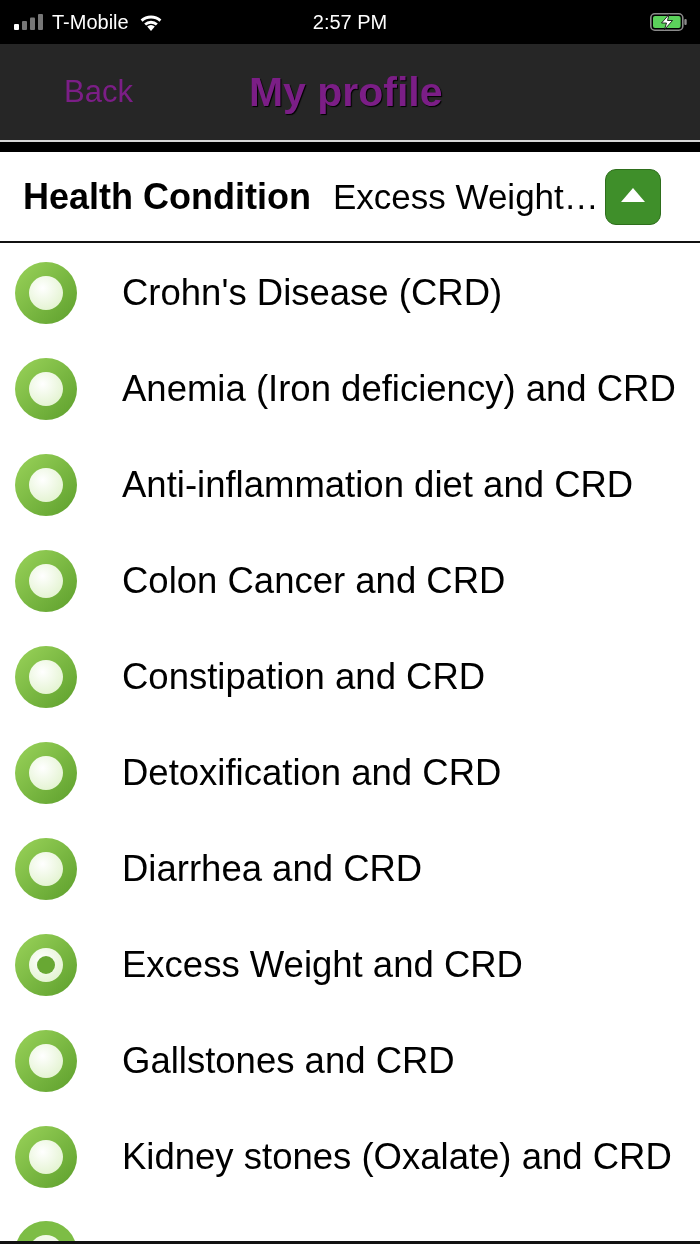 This screenshot has height=1244, width=700. Describe the element at coordinates (350, 22) in the screenshot. I see `clock-time: 2:57 PM` at that location.